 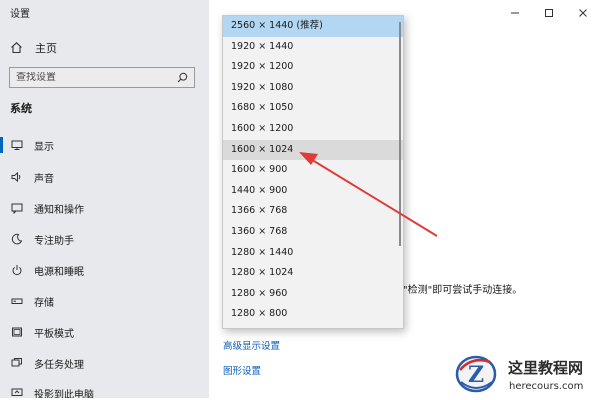 I want to click on storage-icon, so click(x=17, y=301).